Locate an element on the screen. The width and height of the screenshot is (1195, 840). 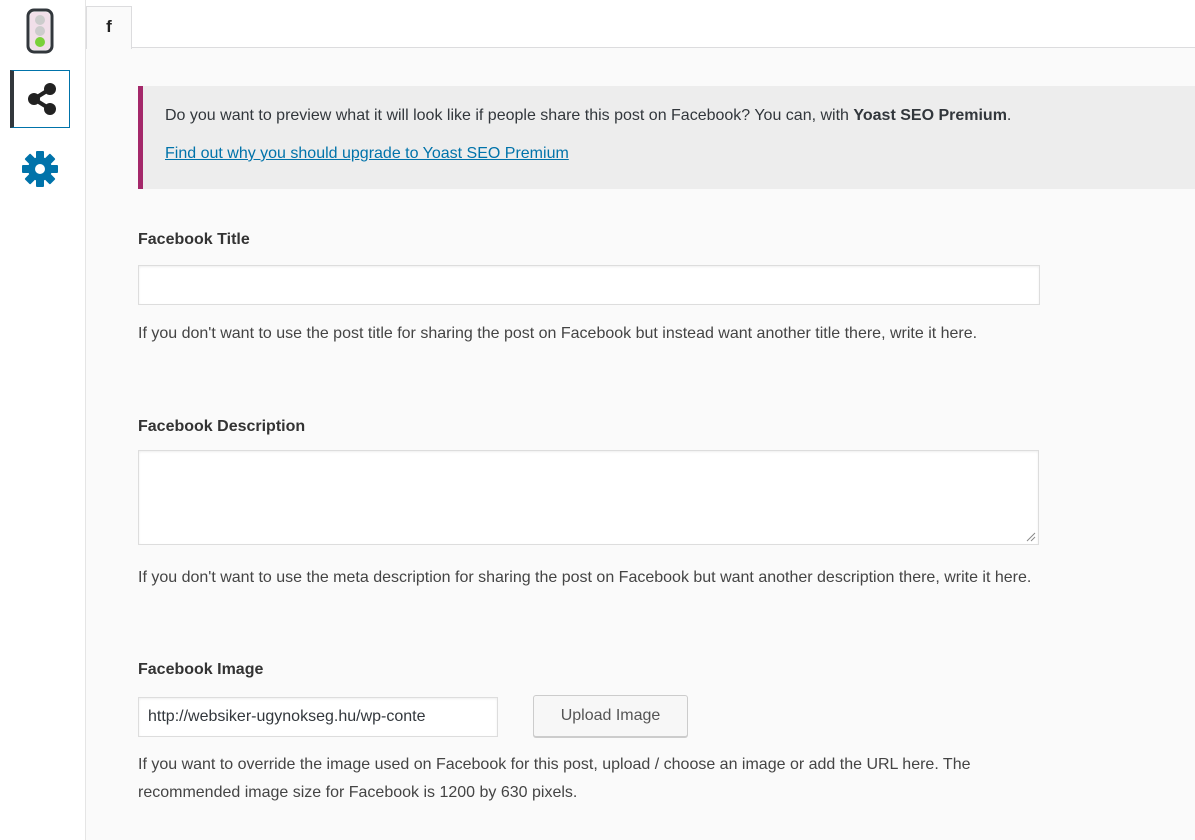
seo-tab-button is located at coordinates (40, 31).